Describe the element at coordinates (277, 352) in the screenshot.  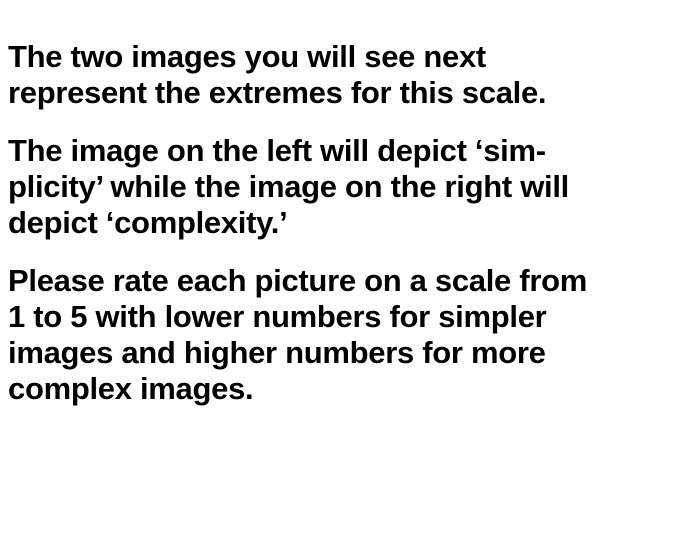
I see `rating-line-3: images and higher numbers for more` at that location.